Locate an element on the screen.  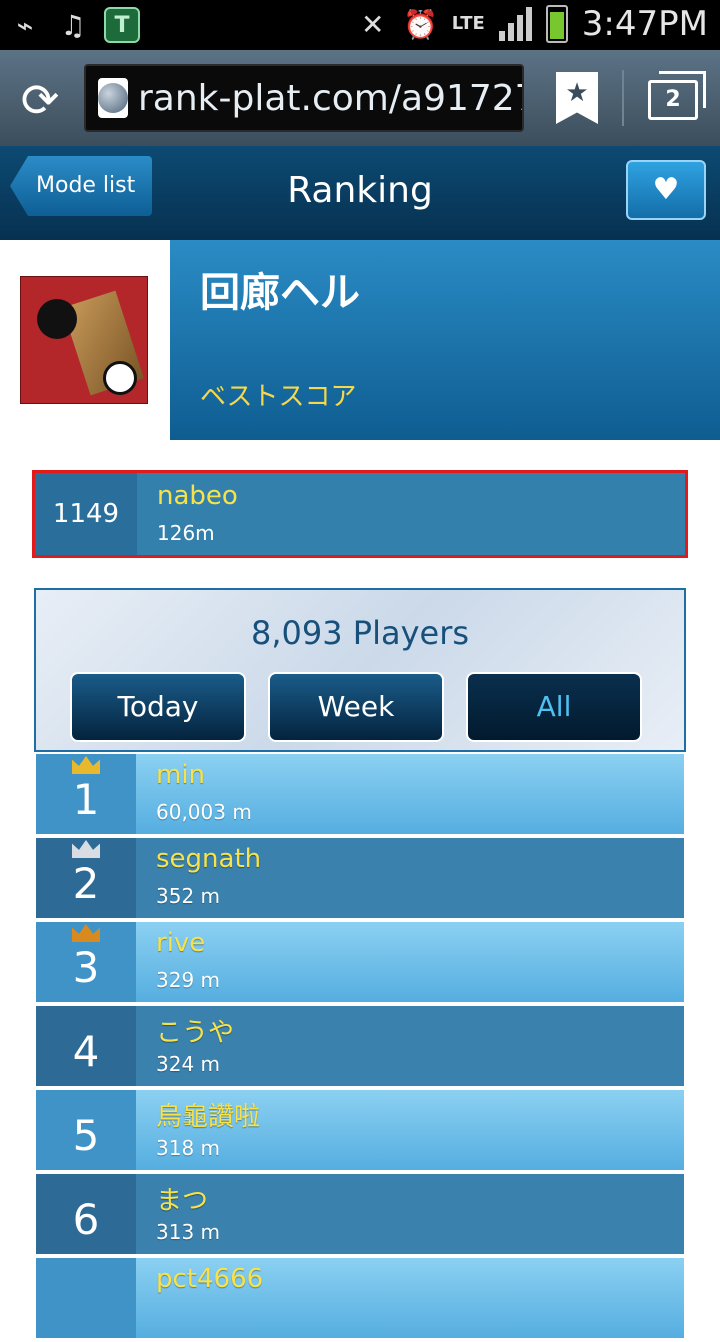
reload-icon: ⟳ is located at coordinates (40, 100).